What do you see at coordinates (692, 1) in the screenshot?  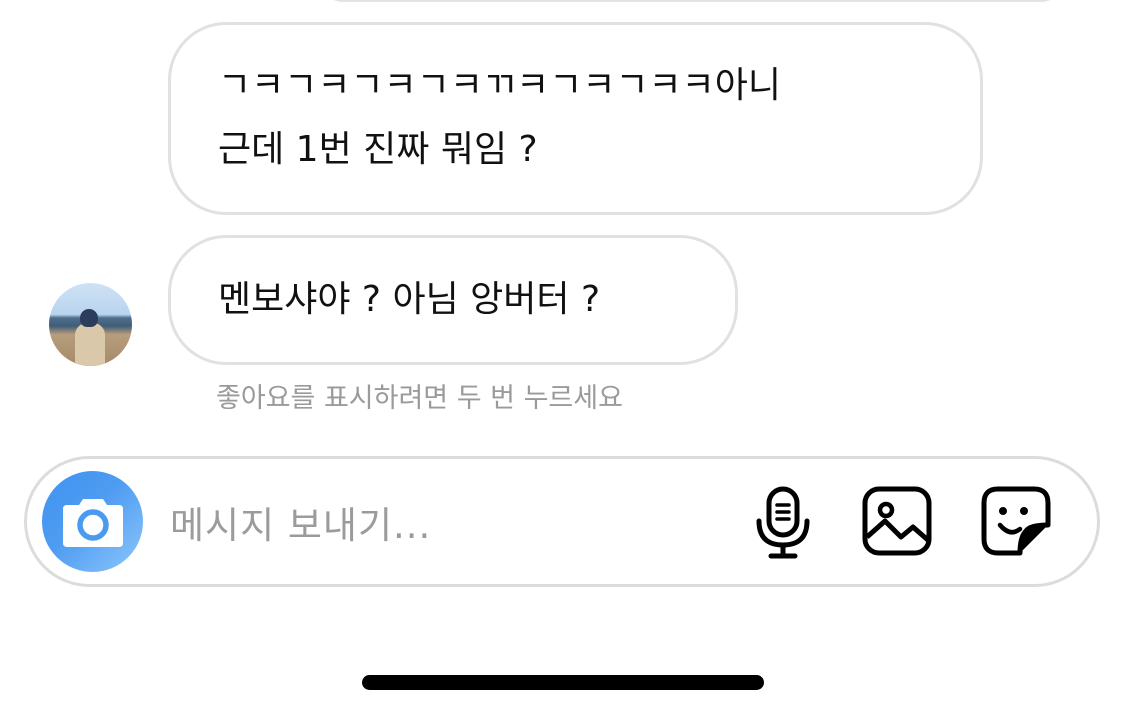 I see `previous-message-bubble` at bounding box center [692, 1].